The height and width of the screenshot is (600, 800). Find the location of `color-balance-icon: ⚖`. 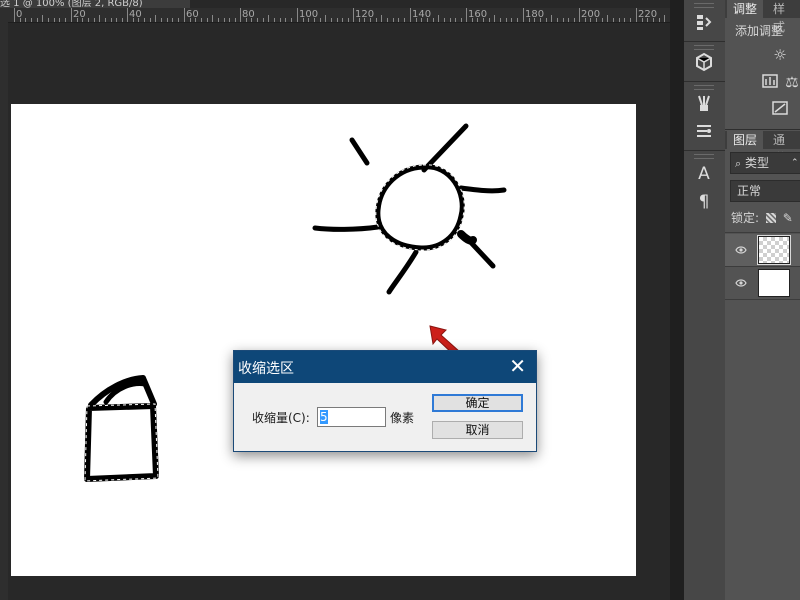

color-balance-icon: ⚖ is located at coordinates (791, 82).